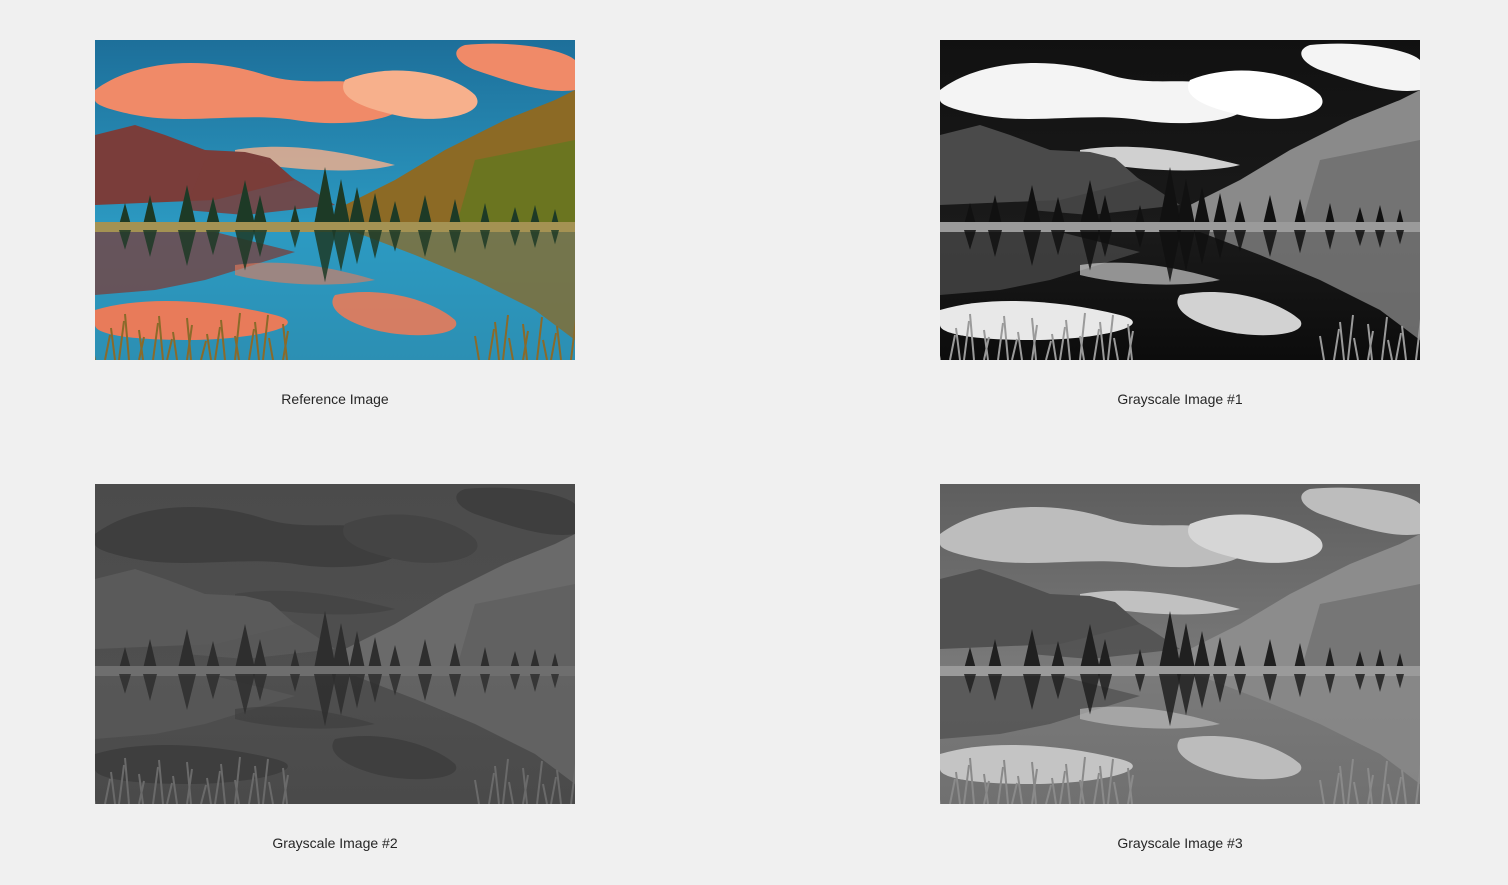  I want to click on grayscale-image-2-axes, so click(335, 644).